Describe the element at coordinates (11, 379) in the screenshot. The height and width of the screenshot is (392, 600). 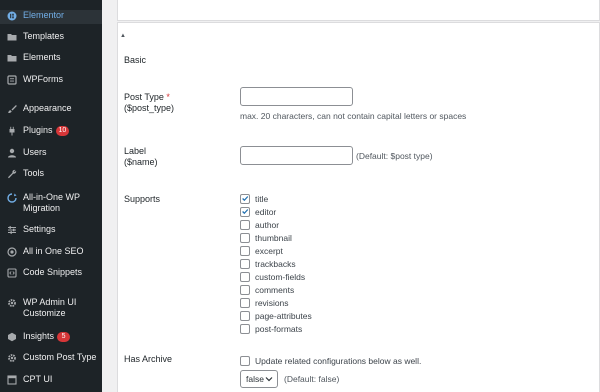
I see `cpt-icon` at that location.